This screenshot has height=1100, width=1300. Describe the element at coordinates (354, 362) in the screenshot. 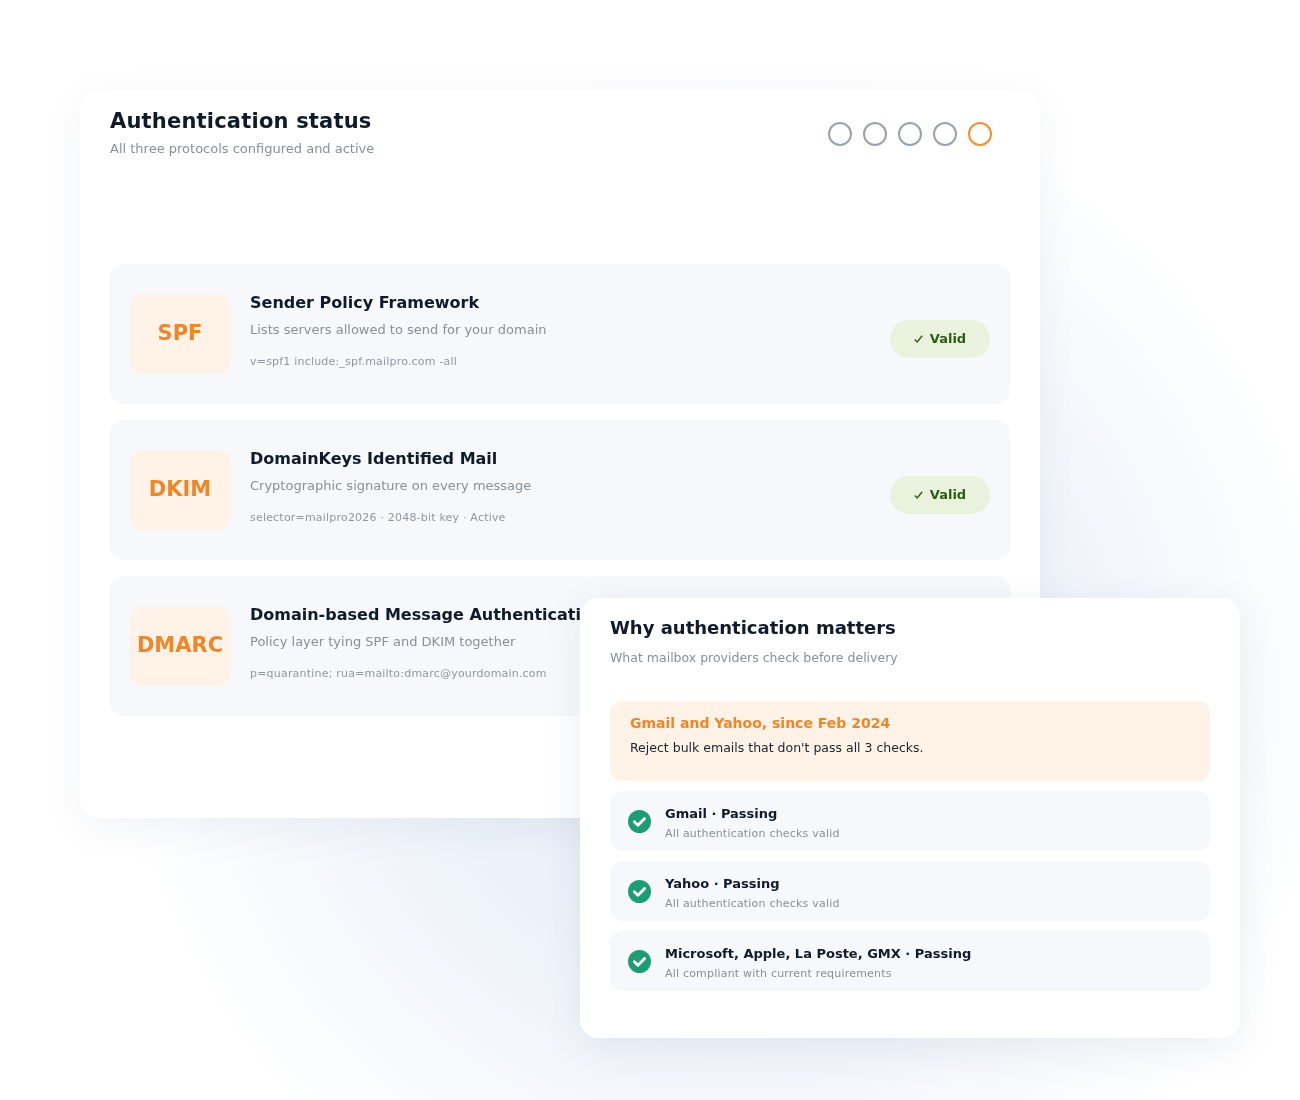

I see `dns-record: v=spf1 include:_spf.mailpro.com -all` at that location.